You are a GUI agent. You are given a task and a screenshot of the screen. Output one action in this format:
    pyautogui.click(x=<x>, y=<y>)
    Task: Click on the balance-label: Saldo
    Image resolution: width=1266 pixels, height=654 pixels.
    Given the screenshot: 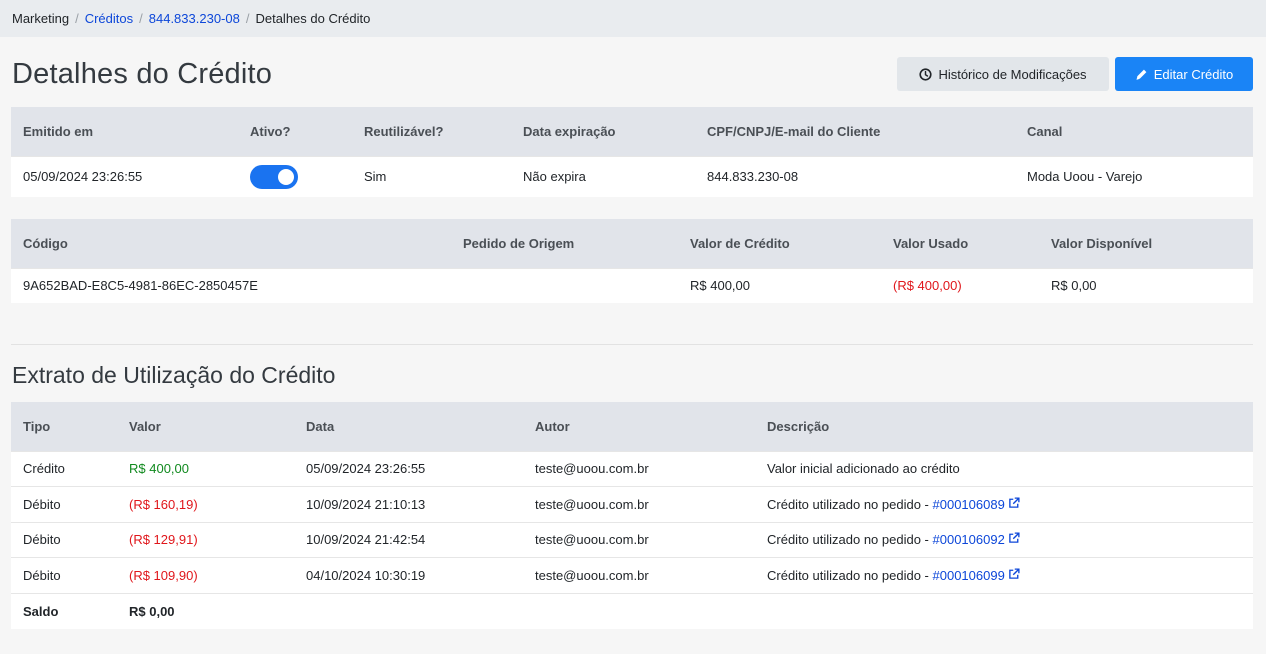 What is the action you would take?
    pyautogui.click(x=64, y=610)
    